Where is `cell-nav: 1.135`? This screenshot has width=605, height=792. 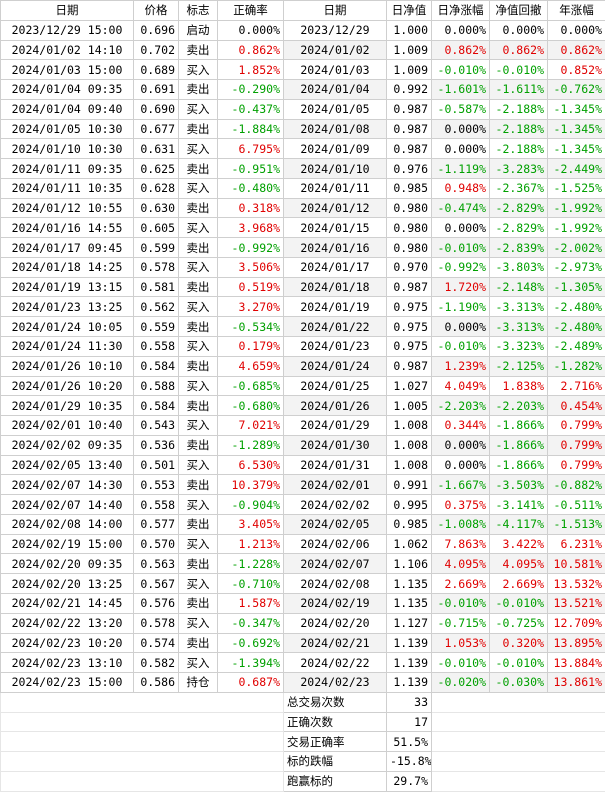 cell-nav: 1.135 is located at coordinates (409, 584).